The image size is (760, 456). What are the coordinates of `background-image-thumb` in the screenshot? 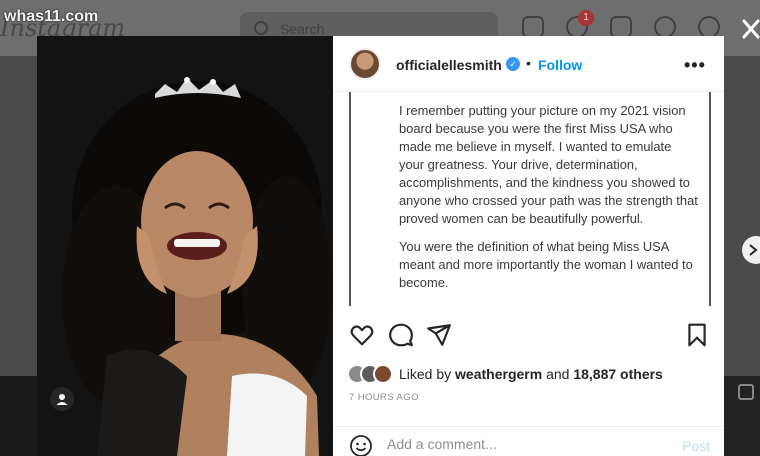 It's located at (20, 416).